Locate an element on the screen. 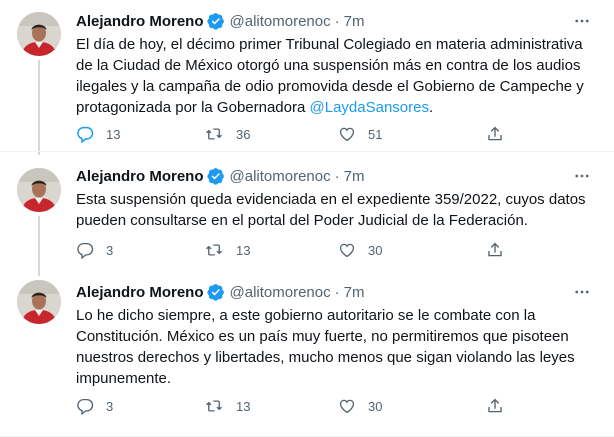 The image size is (614, 437). mention-link: @LaydaSansores is located at coordinates (369, 107).